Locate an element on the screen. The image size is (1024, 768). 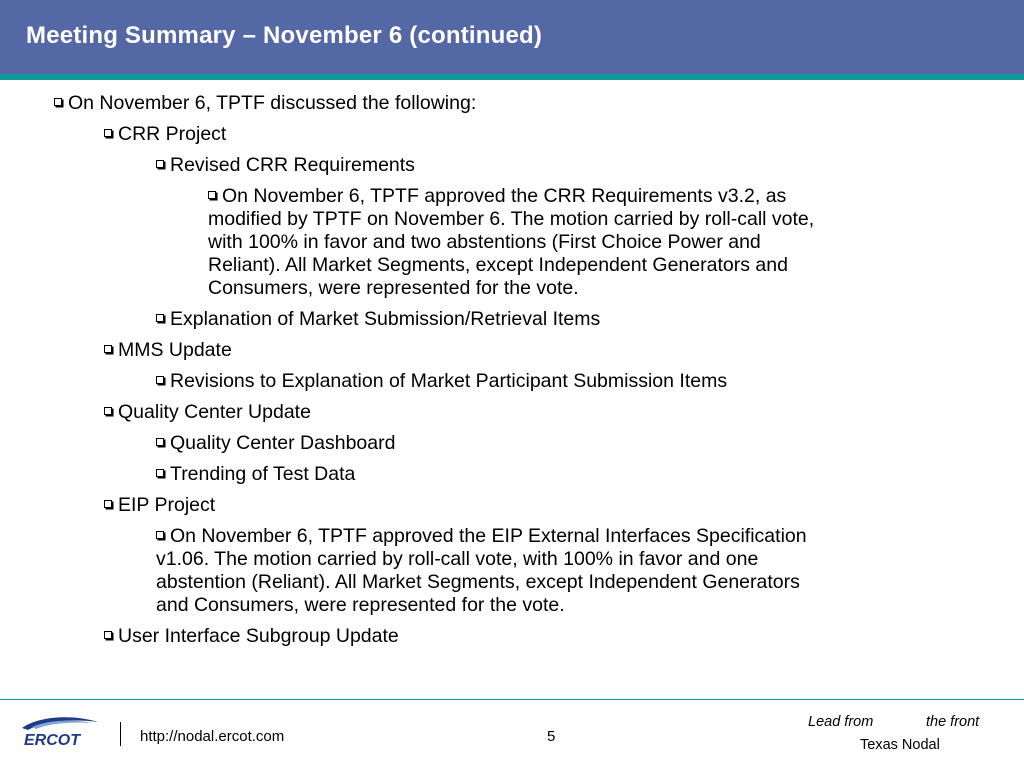
bullet-level-3: Revised CRR Requirements is located at coordinates (285, 165).